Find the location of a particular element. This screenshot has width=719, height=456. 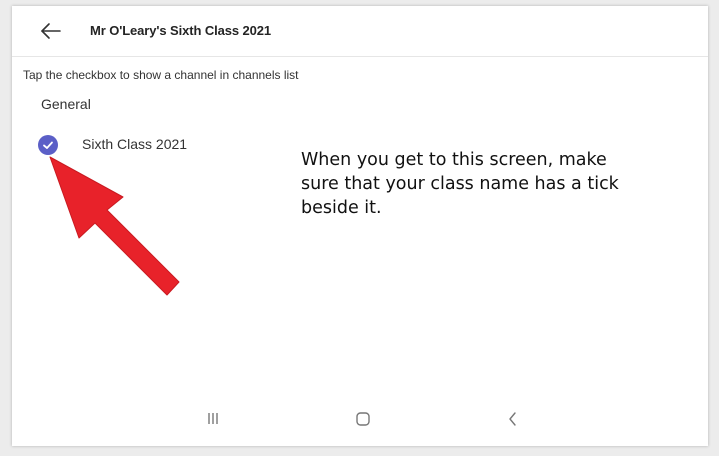

red-arrow-icon is located at coordinates (114, 226).